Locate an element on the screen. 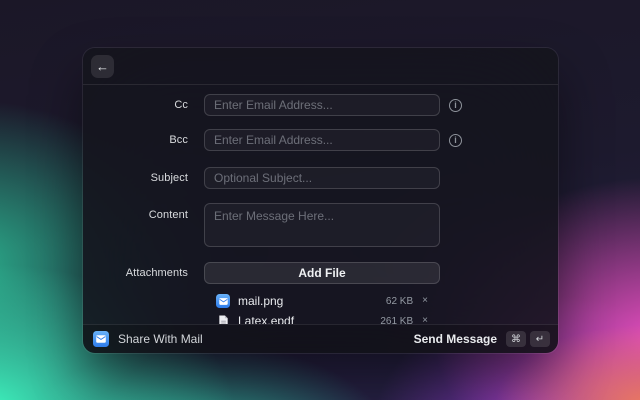 This screenshot has height=400, width=640. back-button: ← is located at coordinates (102, 66).